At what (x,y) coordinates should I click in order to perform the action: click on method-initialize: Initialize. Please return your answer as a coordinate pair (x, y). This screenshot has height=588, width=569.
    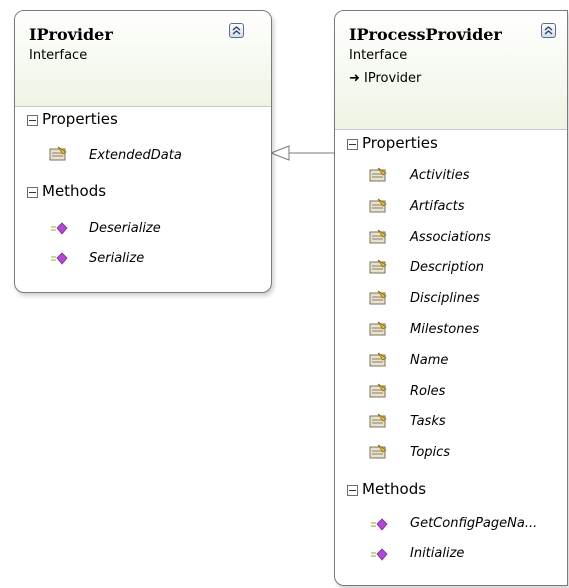
    Looking at the image, I should click on (437, 553).